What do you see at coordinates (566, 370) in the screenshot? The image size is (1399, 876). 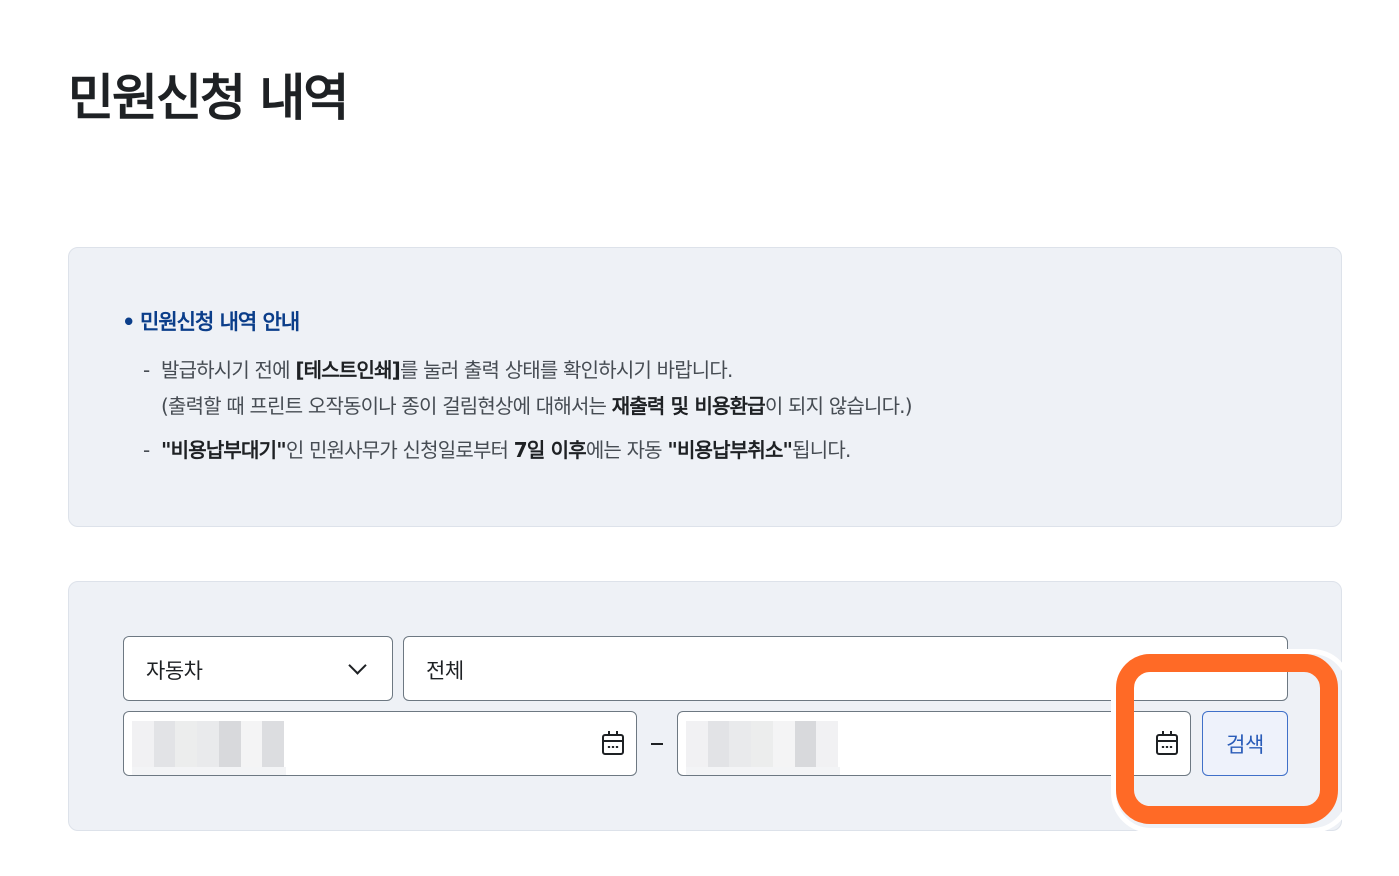 I see `notice-text: 를 눌러 출력 상태를 확인하시기 바랍니다.` at bounding box center [566, 370].